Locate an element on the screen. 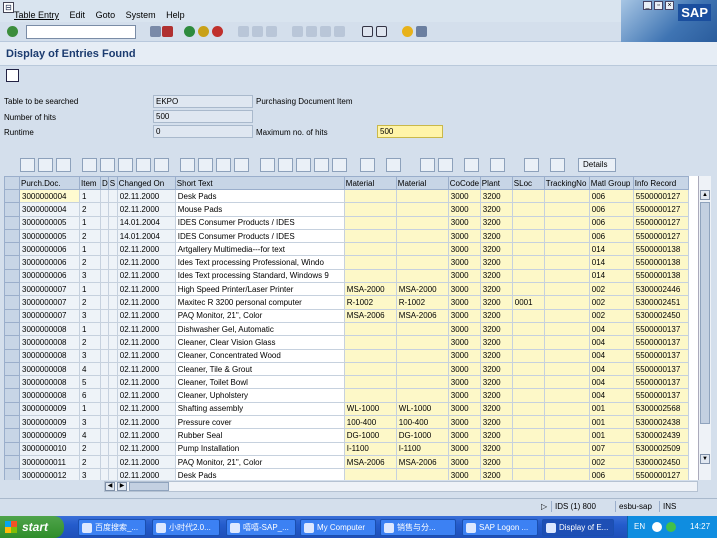 The height and width of the screenshot is (538, 717). cell-short-text: Cleaner, Concentrated Wood is located at coordinates (259, 355).